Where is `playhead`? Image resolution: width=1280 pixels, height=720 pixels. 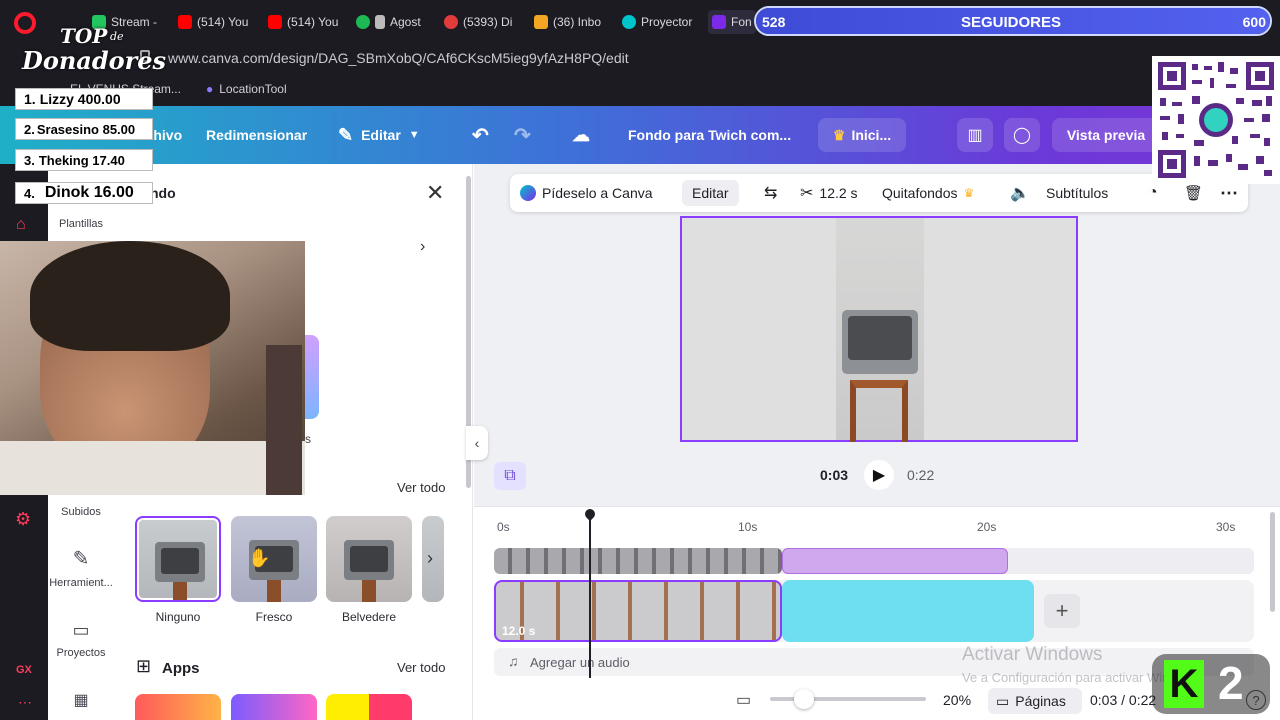
playhead is located at coordinates (590, 595).